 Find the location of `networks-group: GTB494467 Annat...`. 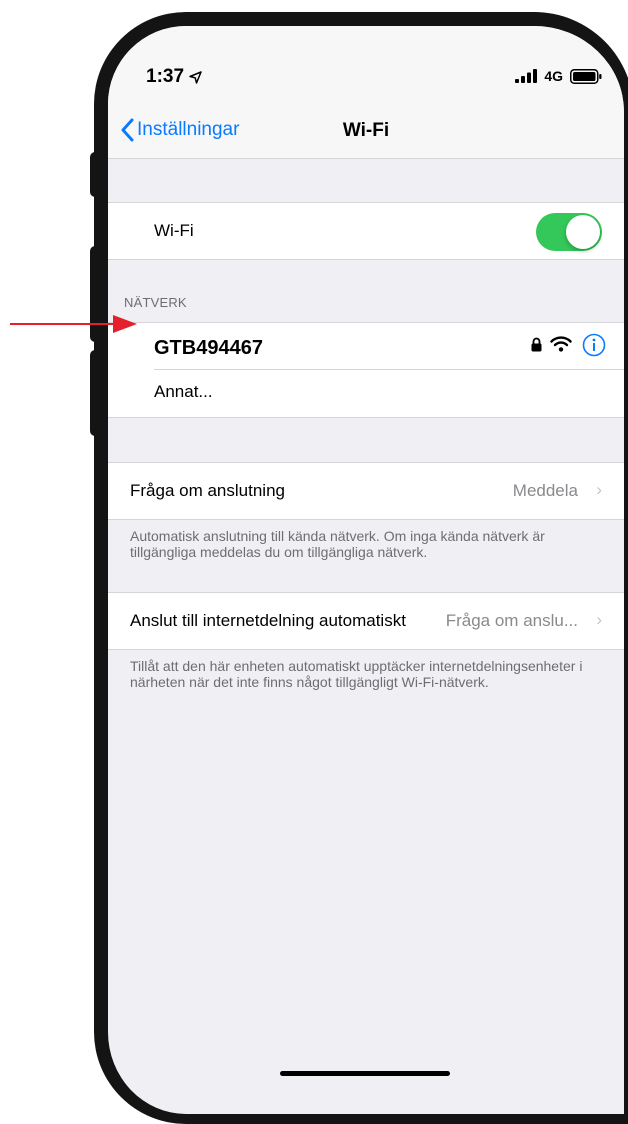

networks-group: GTB494467 Annat... is located at coordinates (366, 370).